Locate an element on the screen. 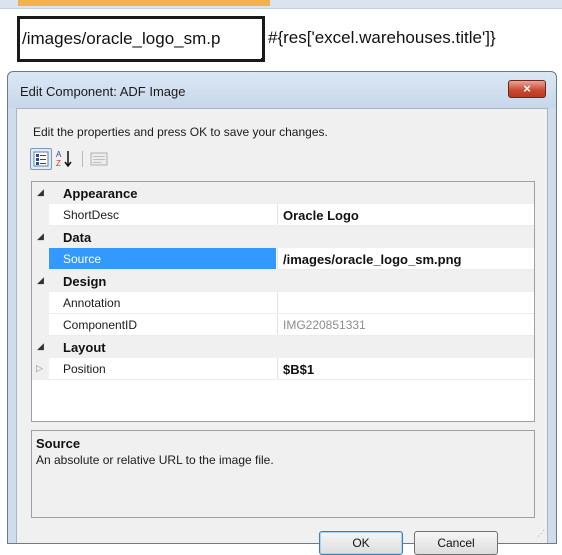 Image resolution: width=562 pixels, height=555 pixels. sort-alphabetical-button: A Z is located at coordinates (65, 159).